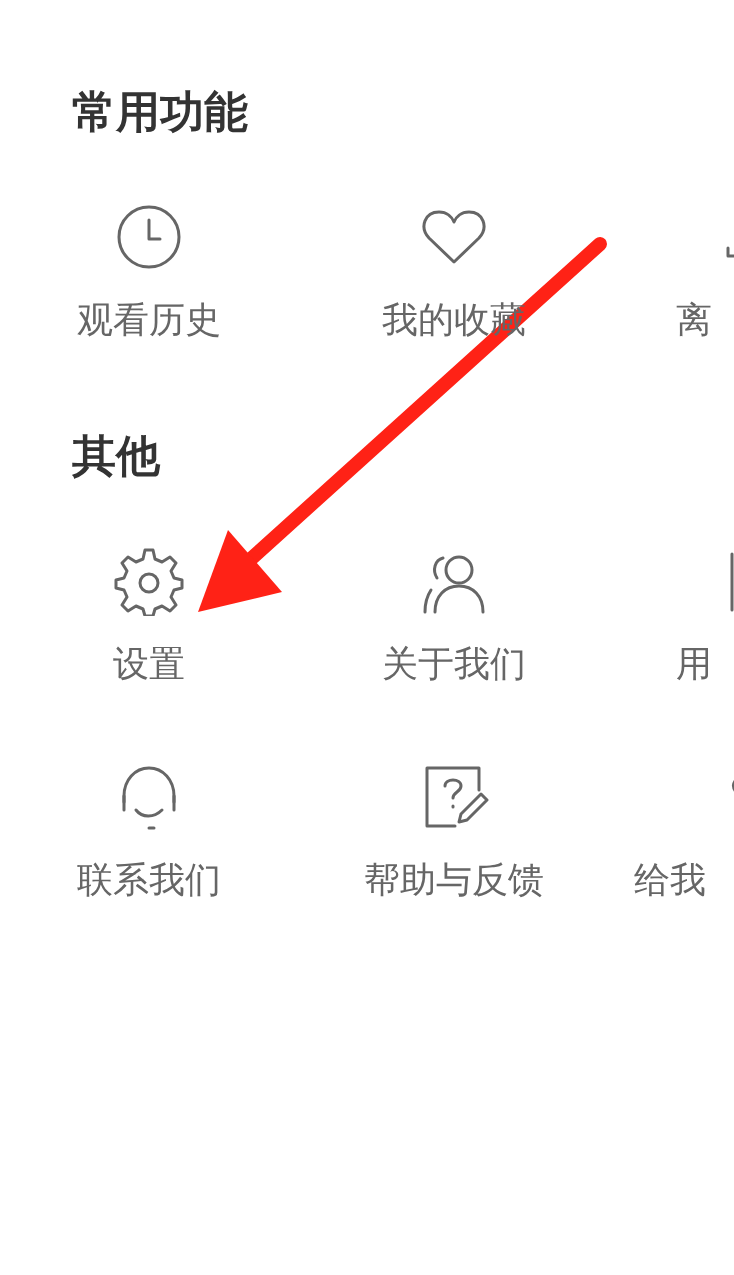  What do you see at coordinates (453, 664) in the screenshot?
I see `menu-item-label: 关于我们` at bounding box center [453, 664].